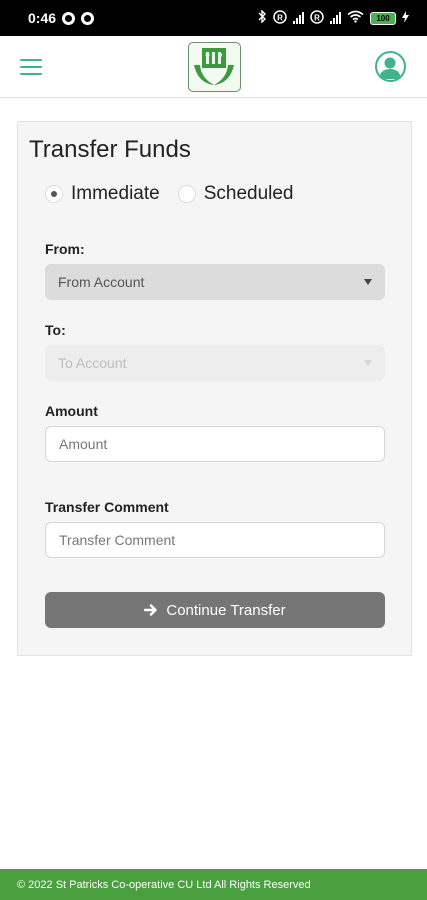  What do you see at coordinates (31, 67) in the screenshot?
I see `hamburger-icon` at bounding box center [31, 67].